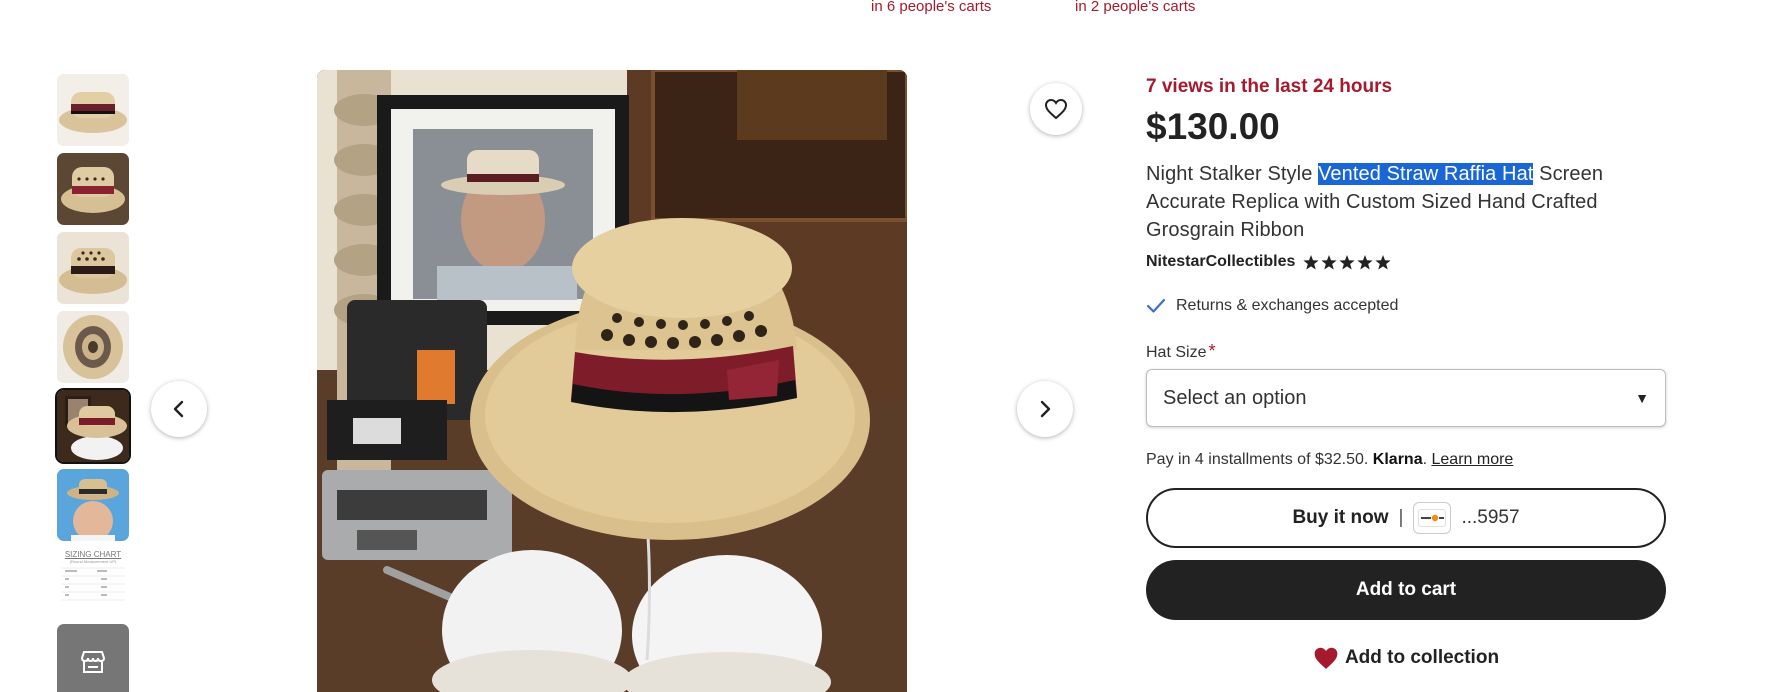 This screenshot has width=1772, height=692. I want to click on hat-size-select: Select an option ▼, so click(1406, 398).